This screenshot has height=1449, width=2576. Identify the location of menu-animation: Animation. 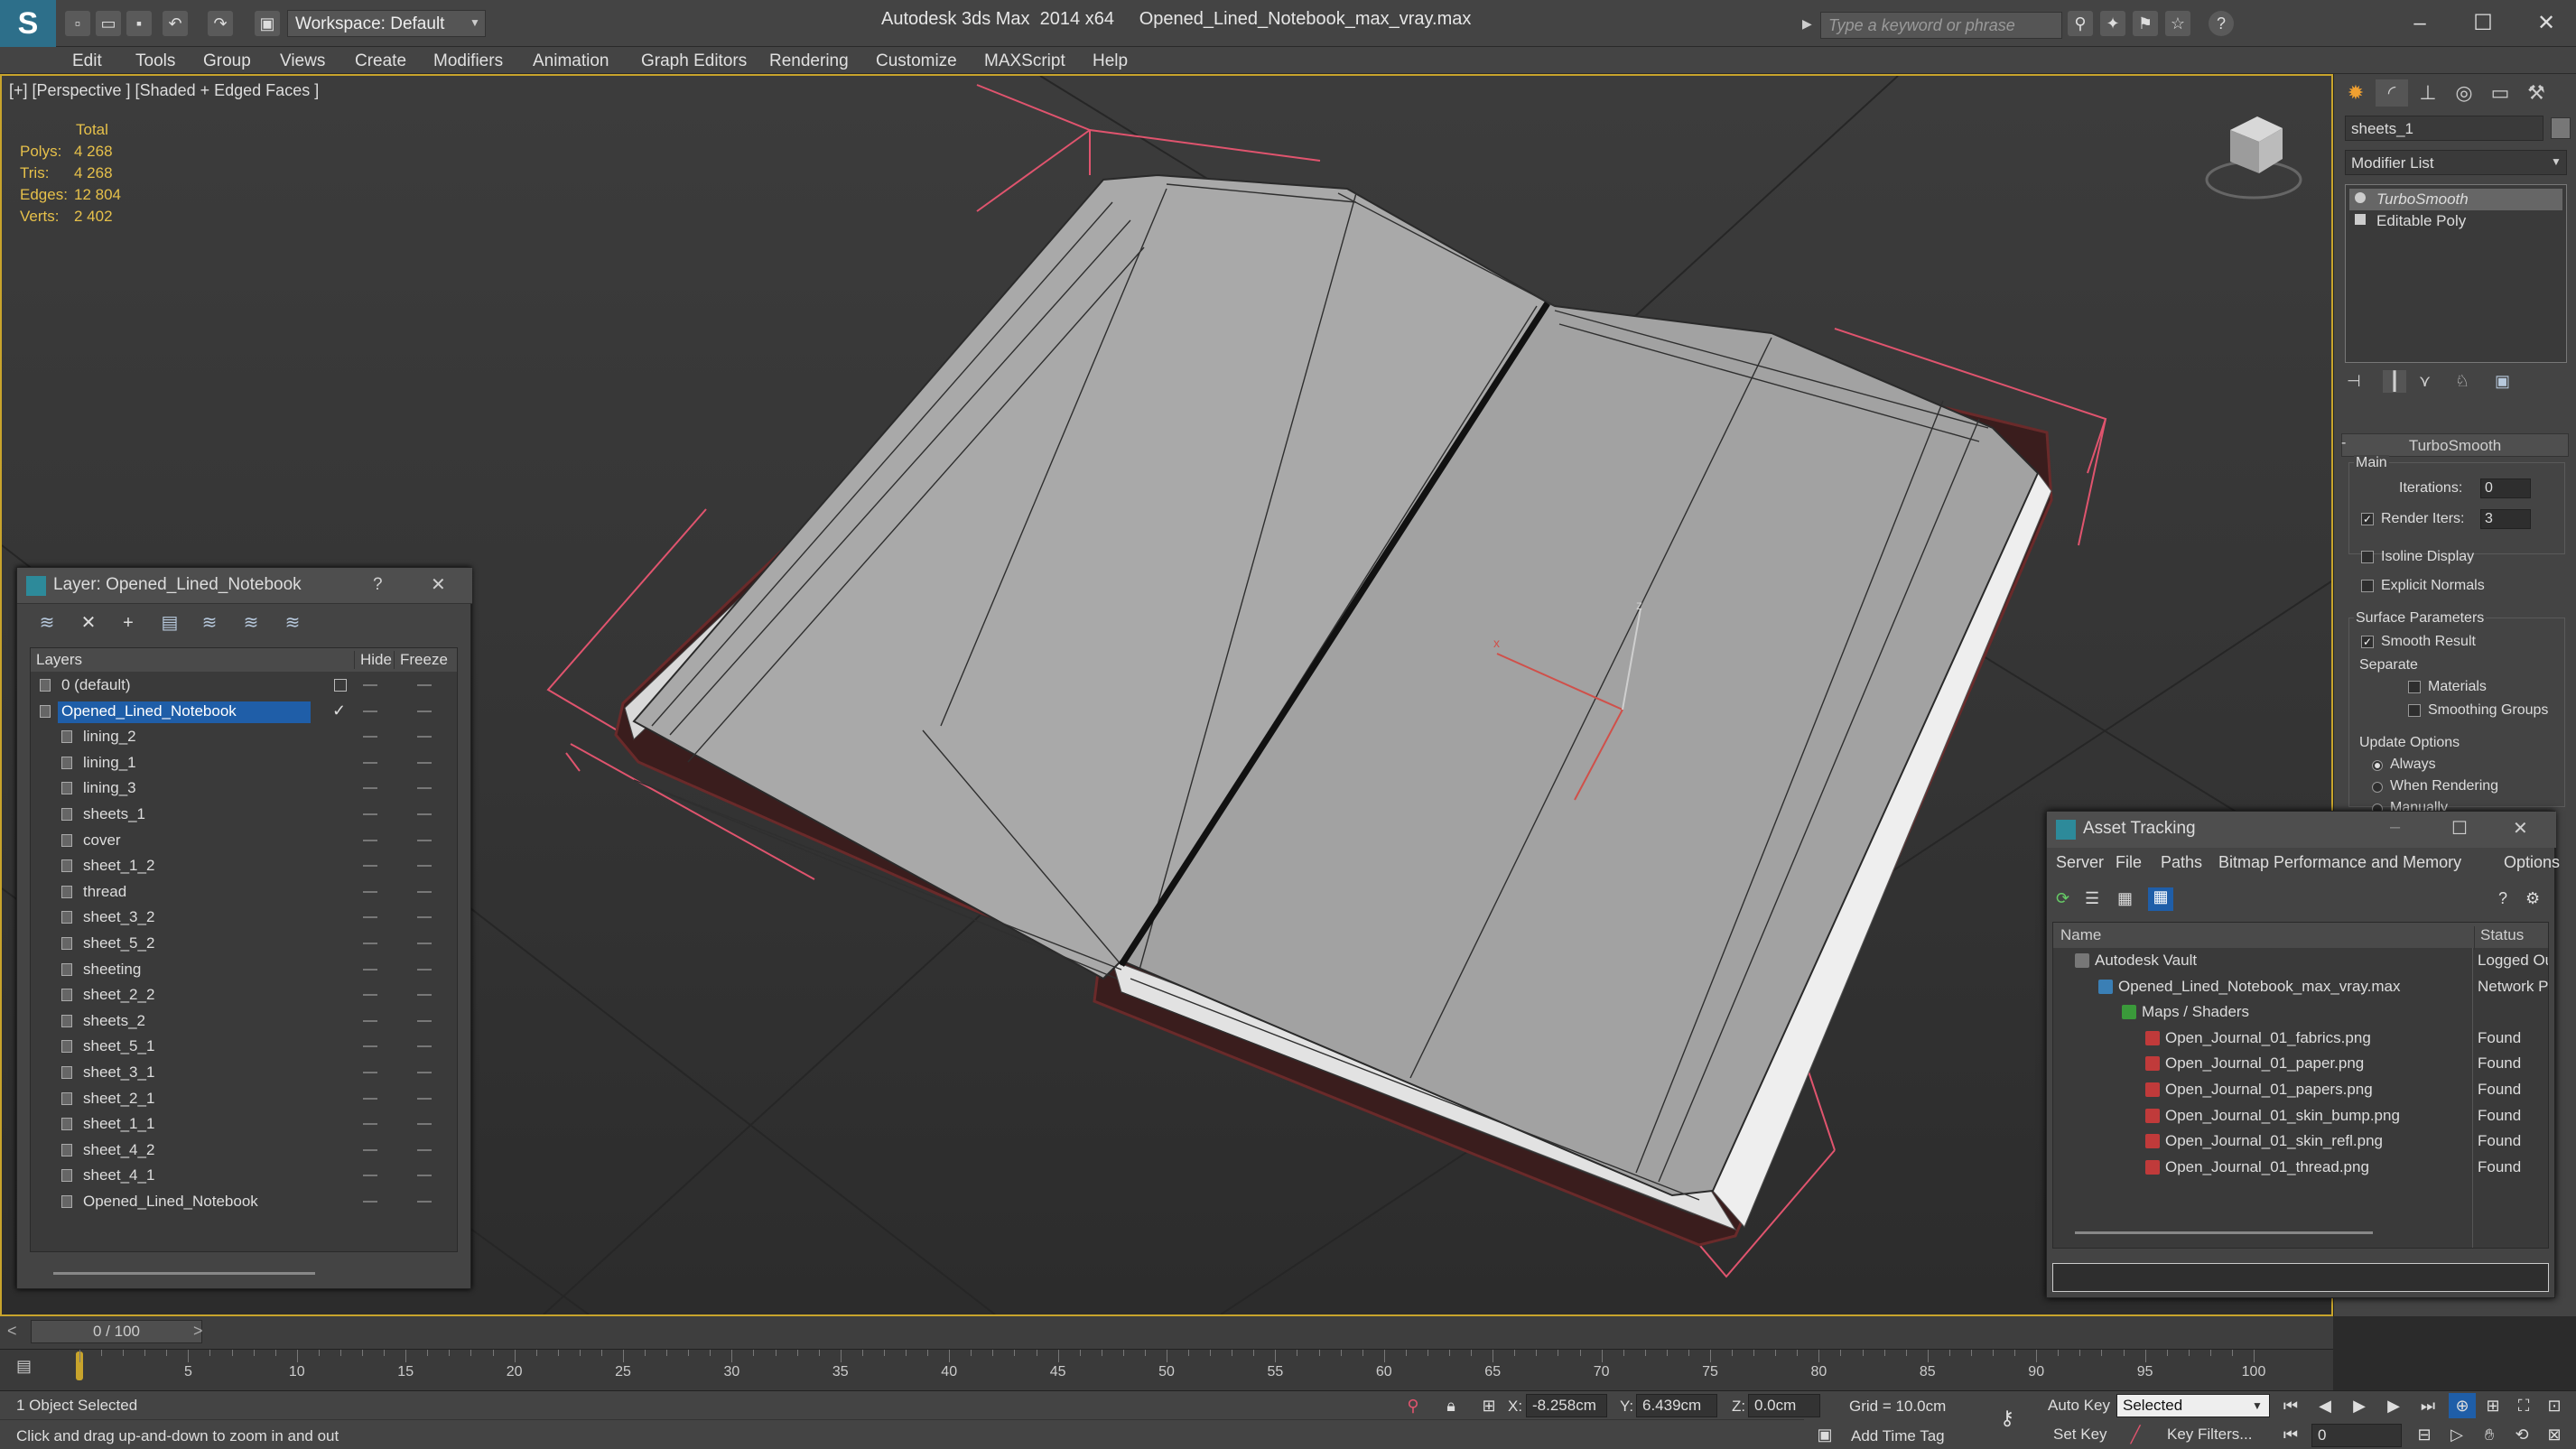
(571, 61).